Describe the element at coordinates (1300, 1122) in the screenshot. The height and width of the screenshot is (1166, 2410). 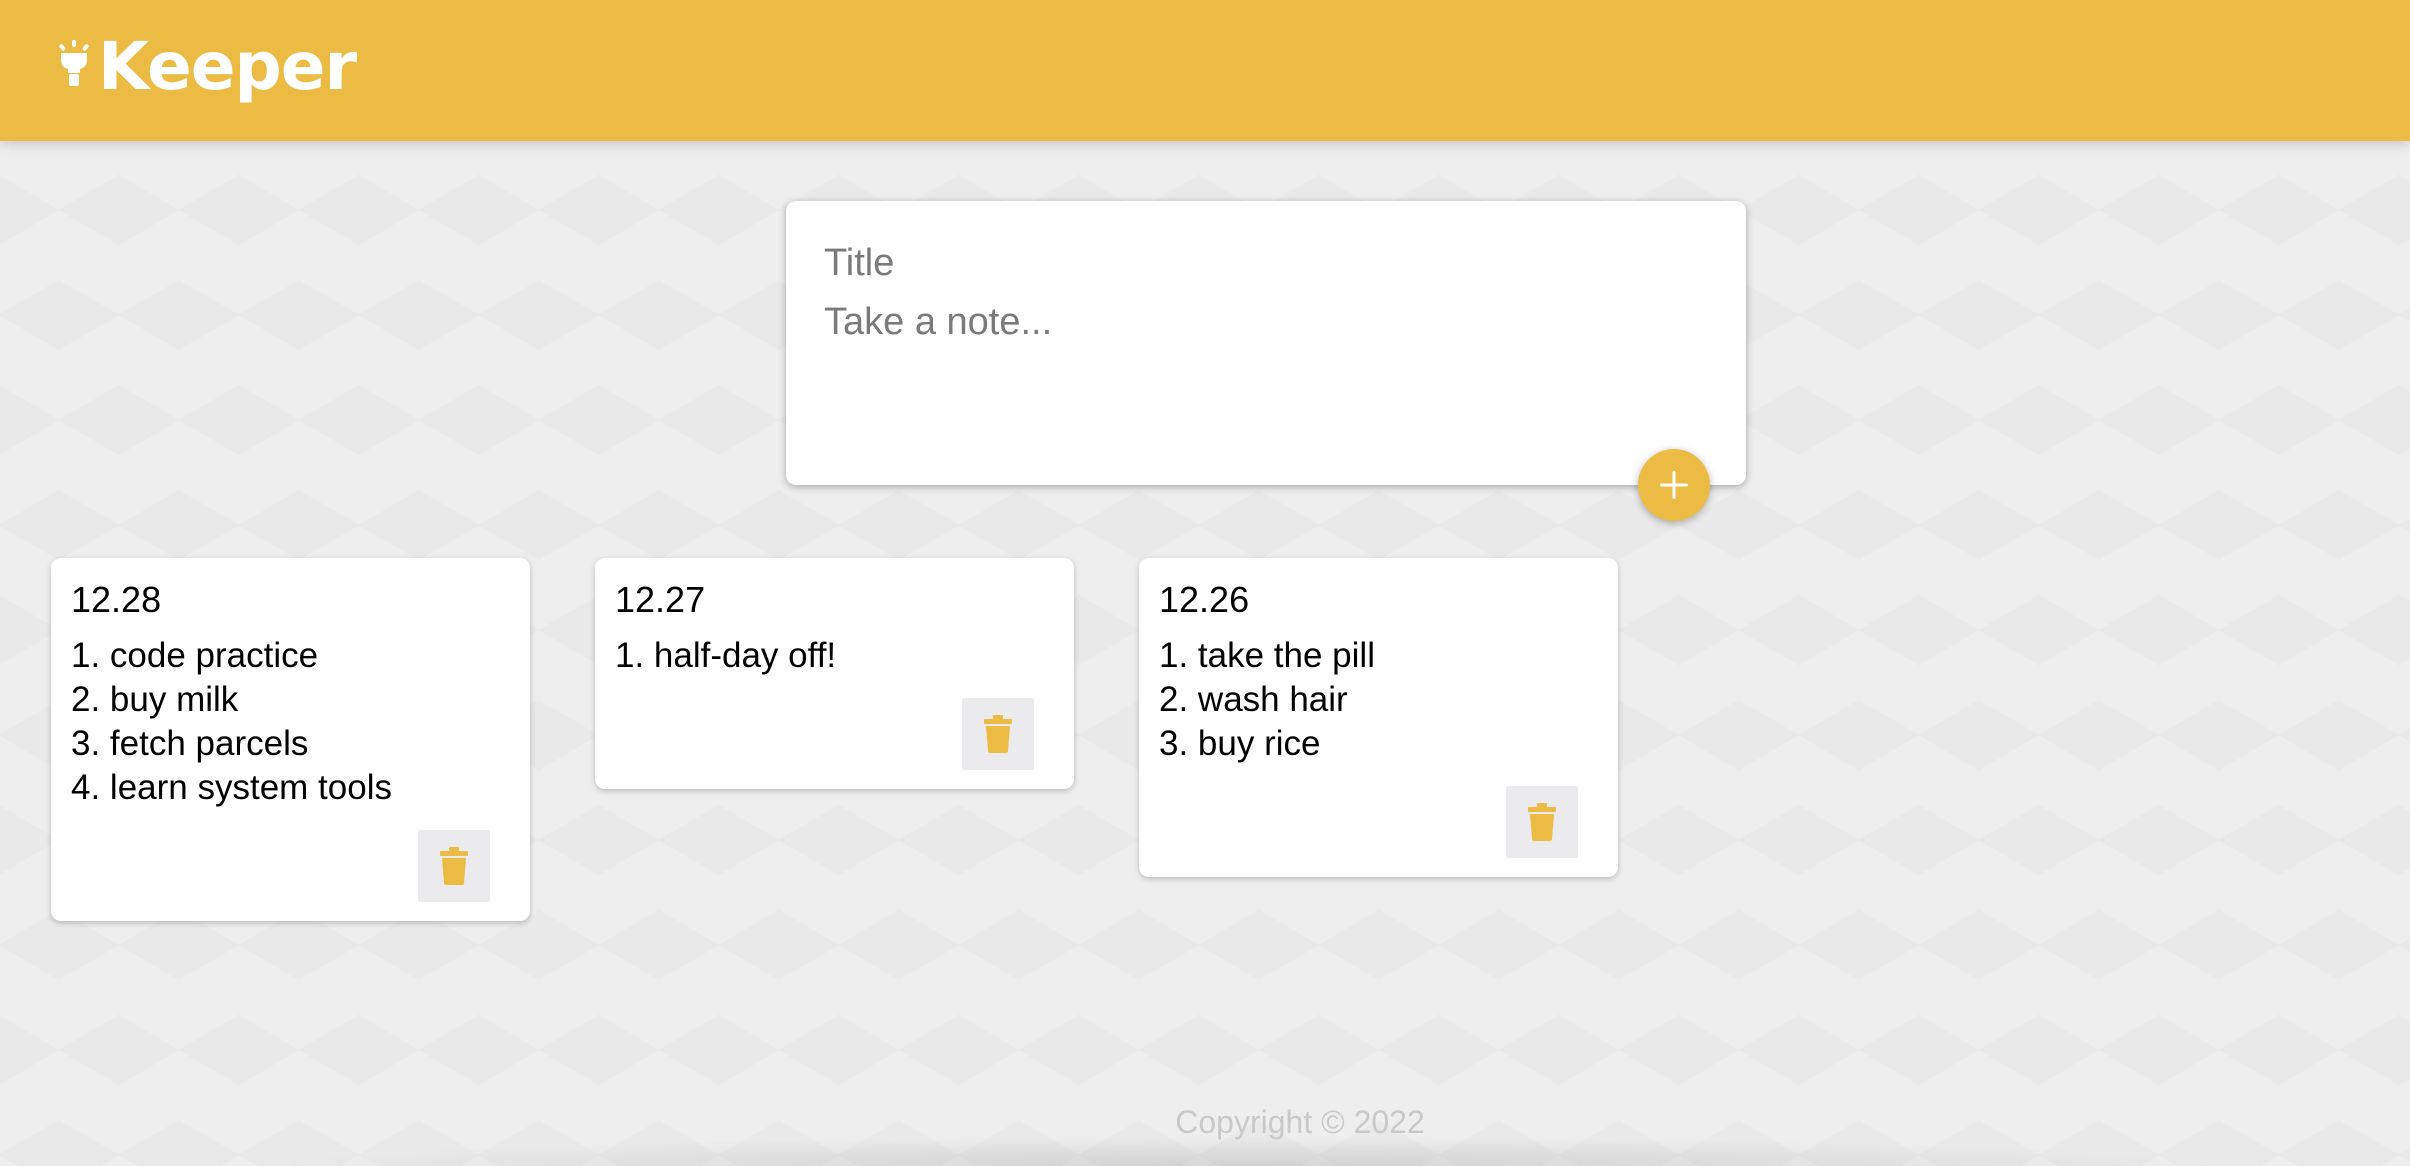
I see `copyright-text: Copyright © 2022` at that location.